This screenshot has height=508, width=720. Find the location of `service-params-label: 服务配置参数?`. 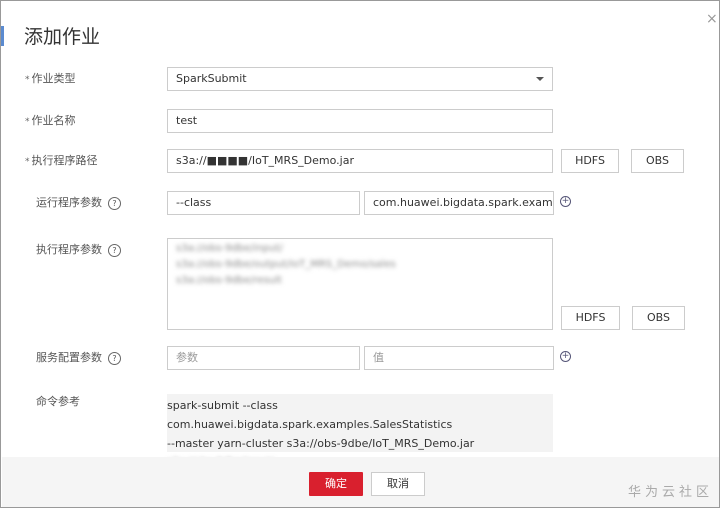

service-params-label: 服务配置参数? is located at coordinates (78, 358).